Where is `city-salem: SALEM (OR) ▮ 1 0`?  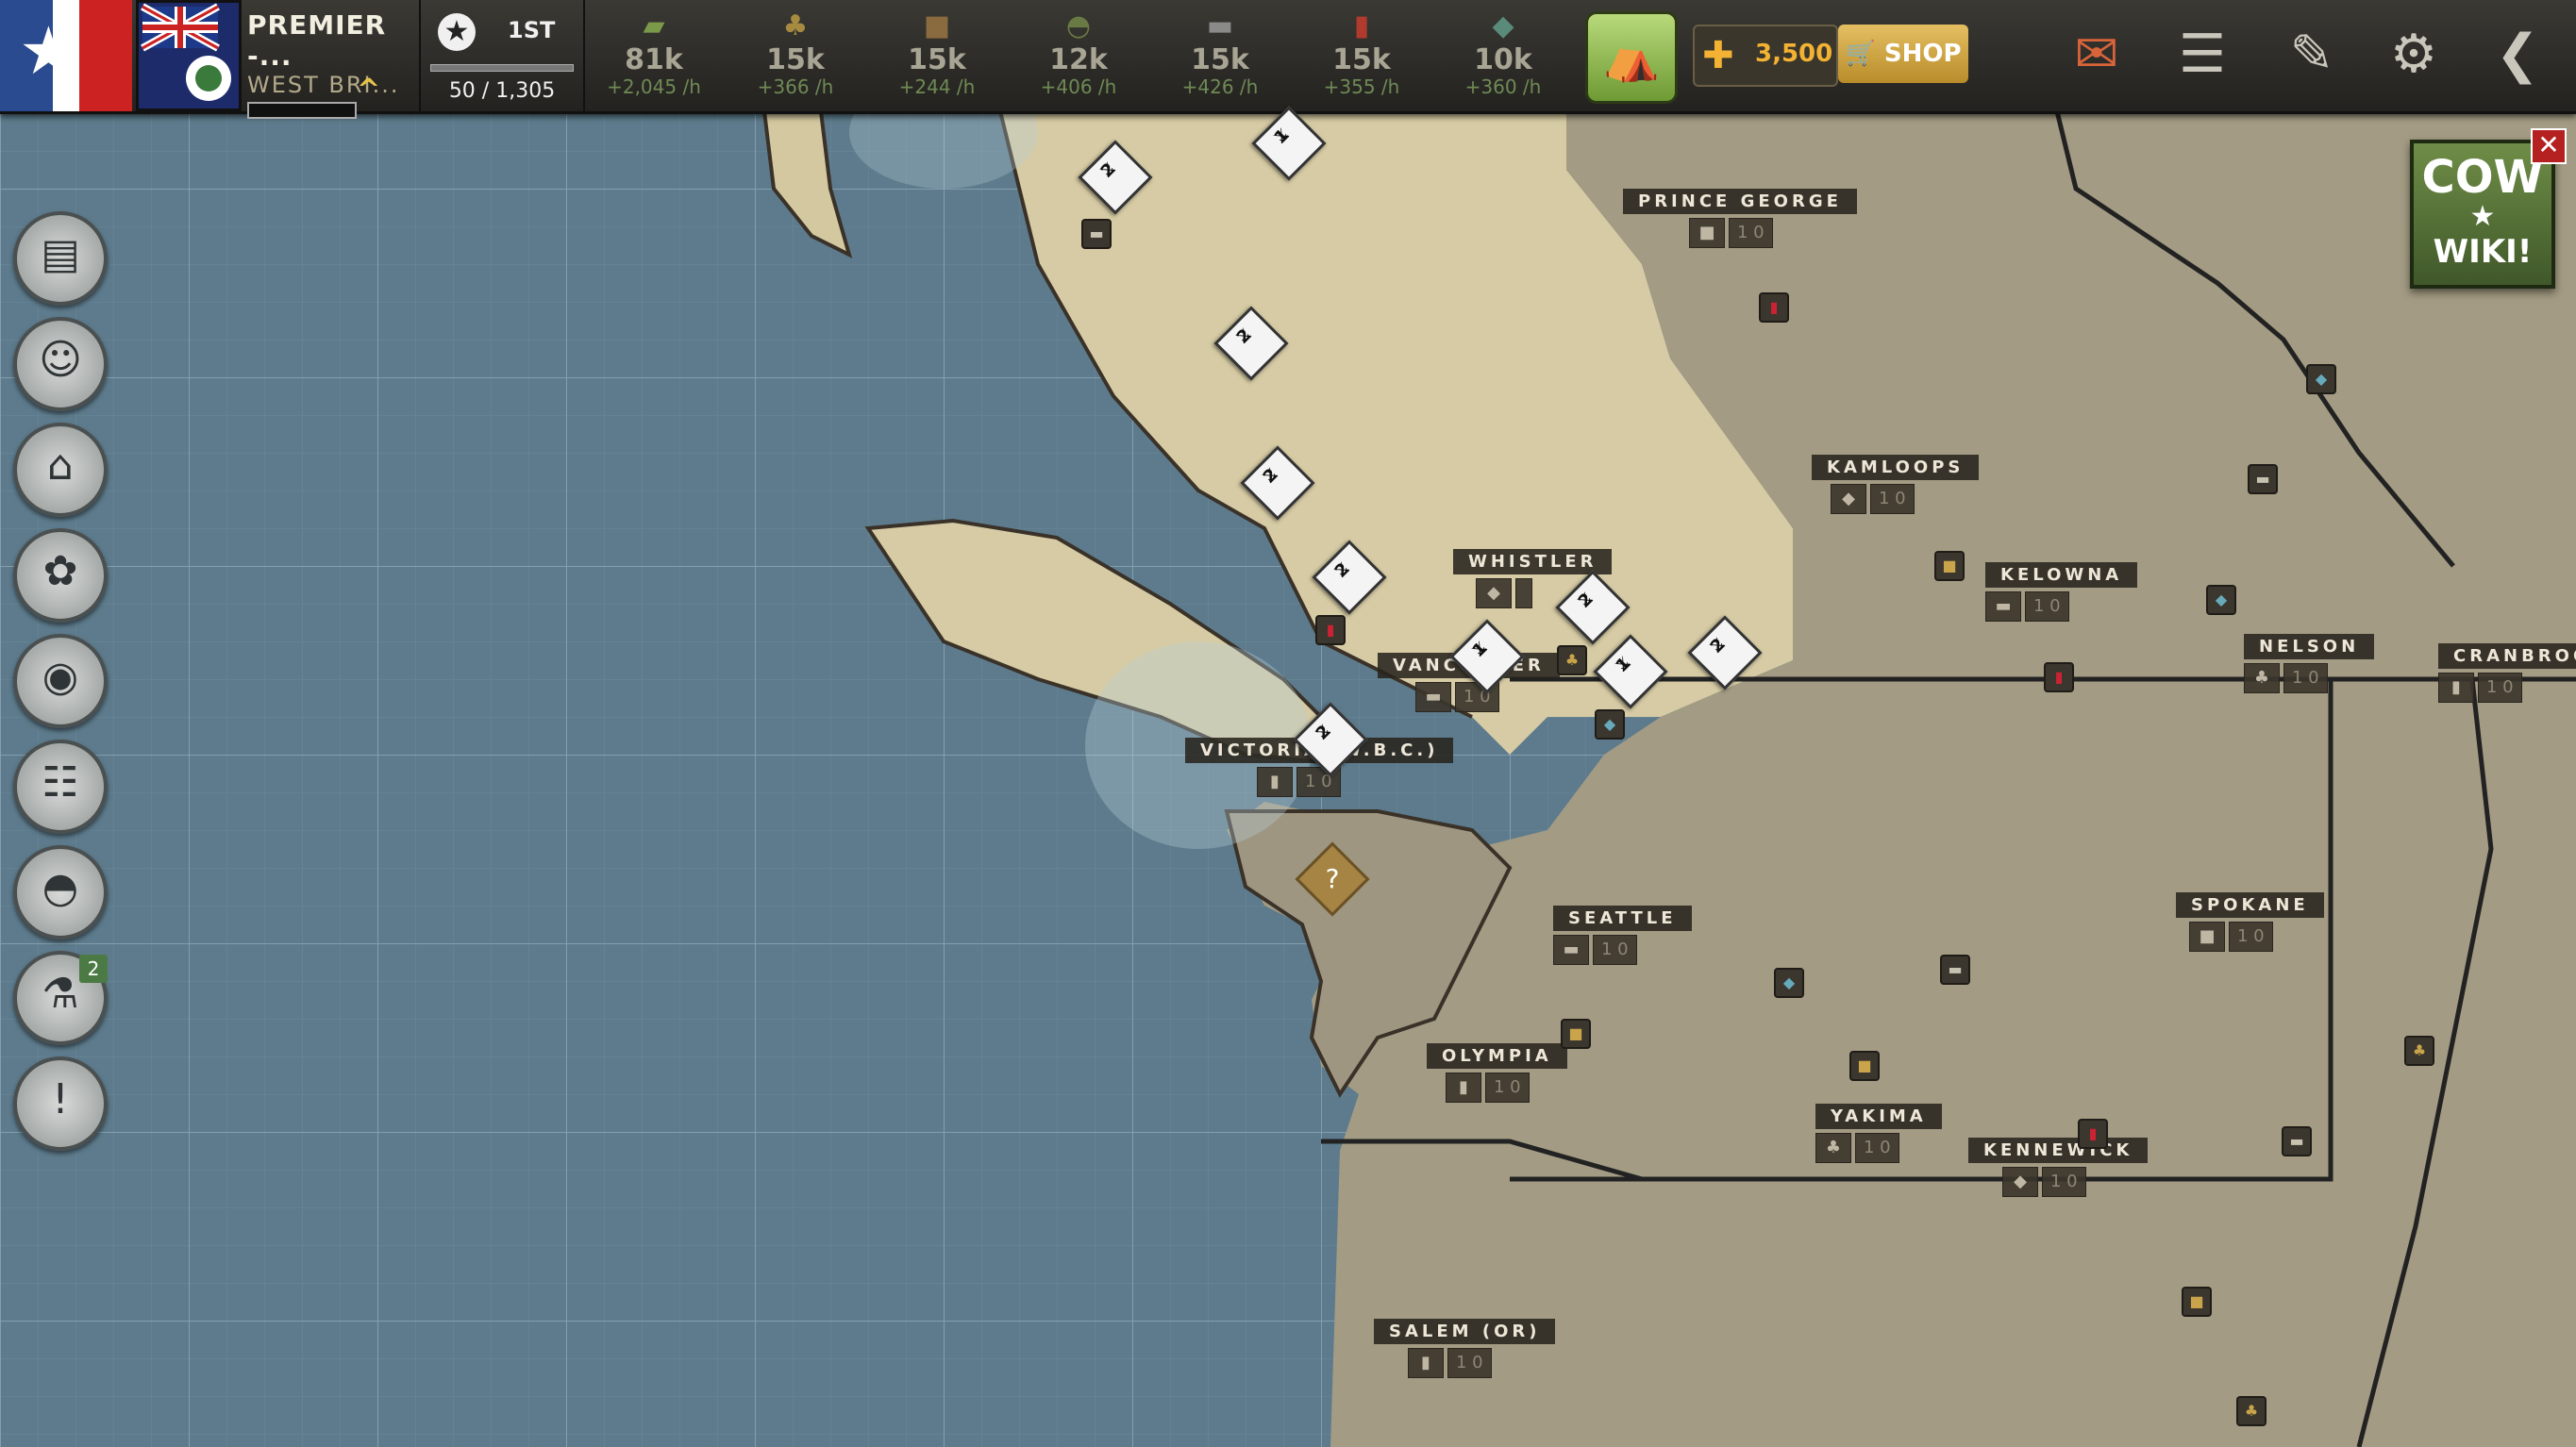
city-salem: SALEM (OR) ▮ 1 0 is located at coordinates (1465, 1349).